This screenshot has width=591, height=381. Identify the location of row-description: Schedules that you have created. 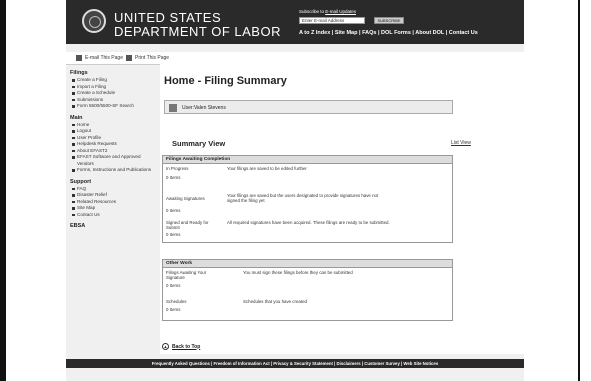
(275, 301).